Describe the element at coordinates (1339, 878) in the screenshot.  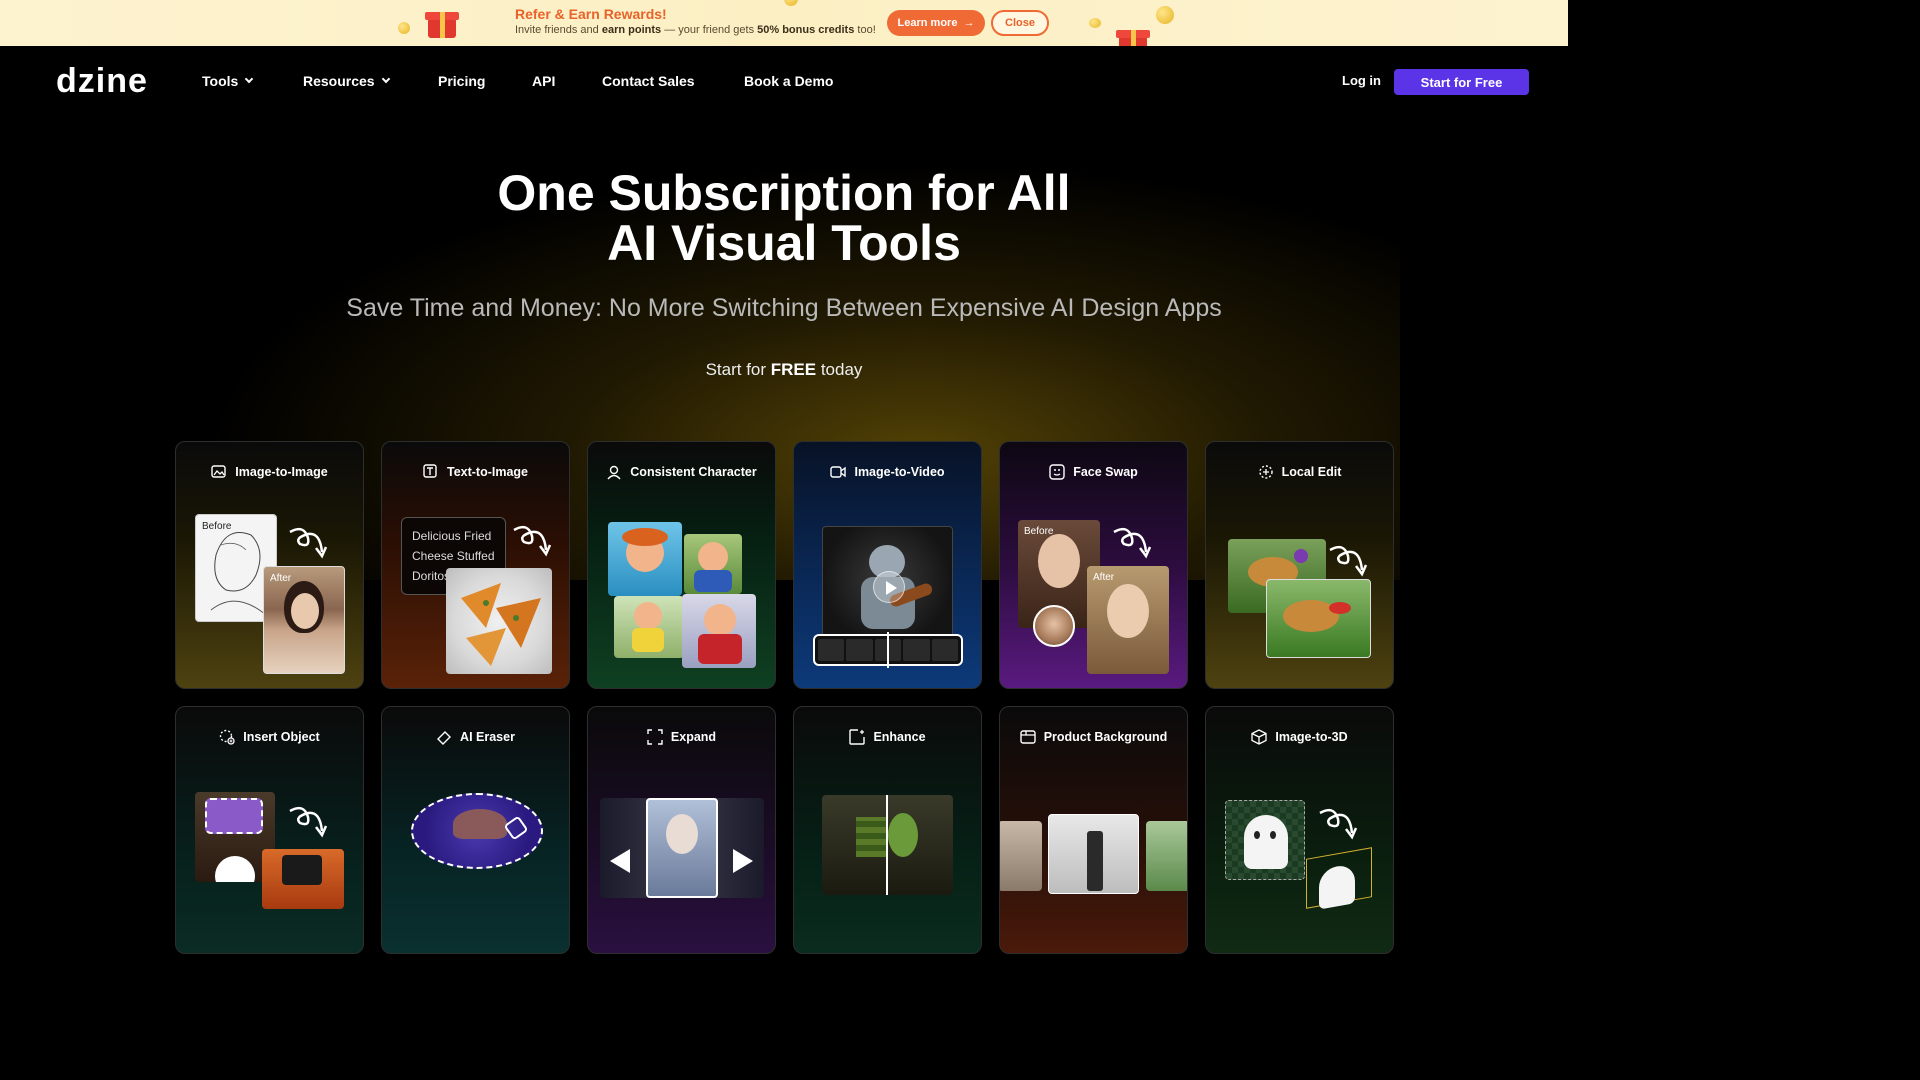
I see `ghost-3d-model` at that location.